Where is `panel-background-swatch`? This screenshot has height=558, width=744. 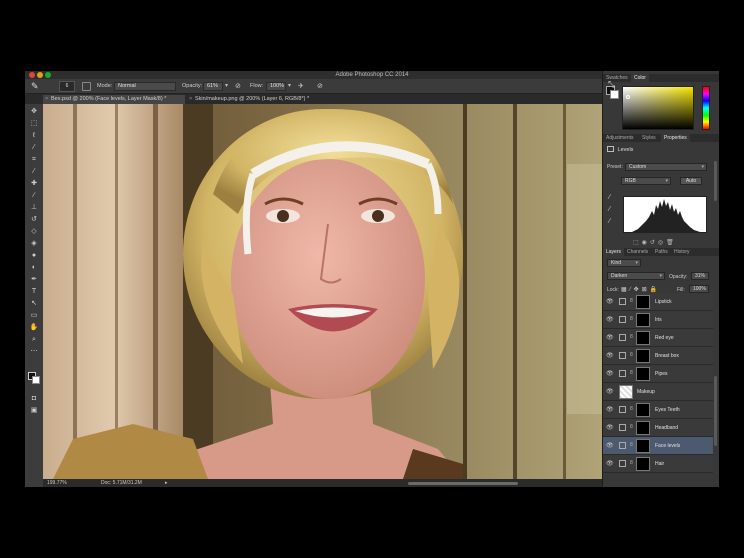
panel-background-swatch is located at coordinates (614, 94).